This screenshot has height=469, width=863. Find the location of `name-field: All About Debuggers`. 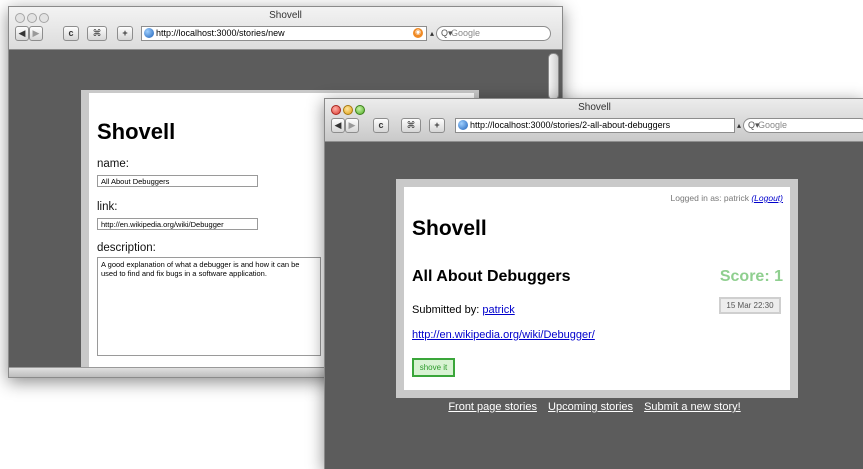

name-field: All About Debuggers is located at coordinates (177, 181).